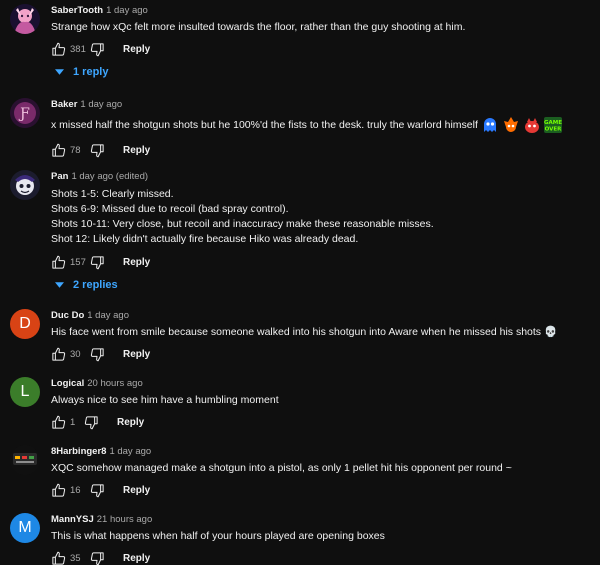 Image resolution: width=600 pixels, height=565 pixels. Describe the element at coordinates (78, 451) in the screenshot. I see `author-name: 8Harbinger8` at that location.